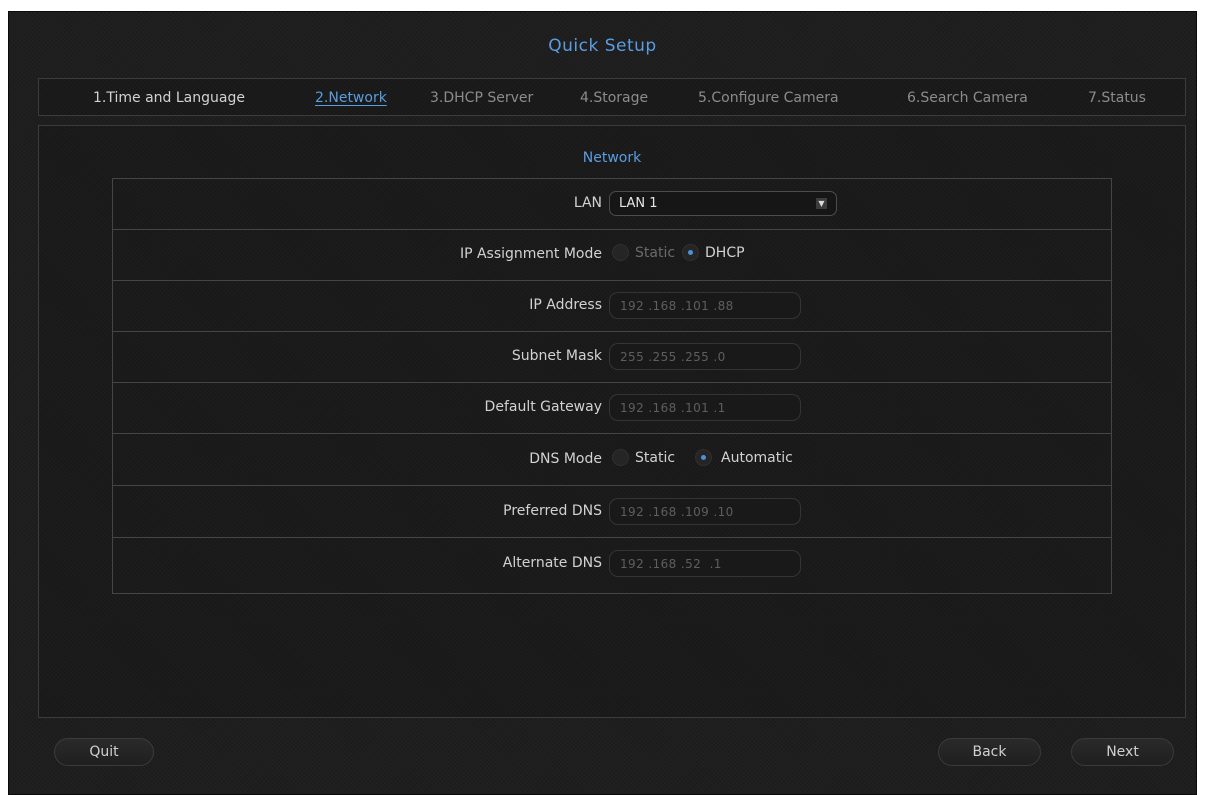 The width and height of the screenshot is (1205, 795). Describe the element at coordinates (677, 306) in the screenshot. I see `ip-address-value: 192 .168 .101 .88` at that location.